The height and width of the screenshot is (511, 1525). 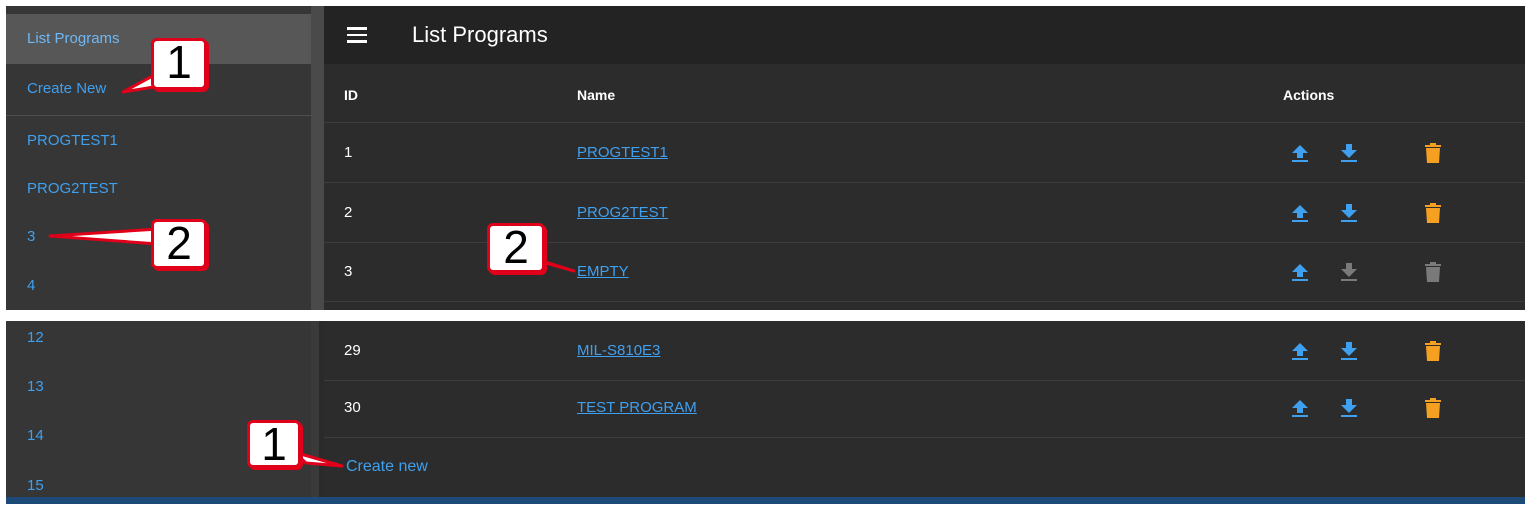 What do you see at coordinates (924, 35) in the screenshot?
I see `app-bar: List Programs` at bounding box center [924, 35].